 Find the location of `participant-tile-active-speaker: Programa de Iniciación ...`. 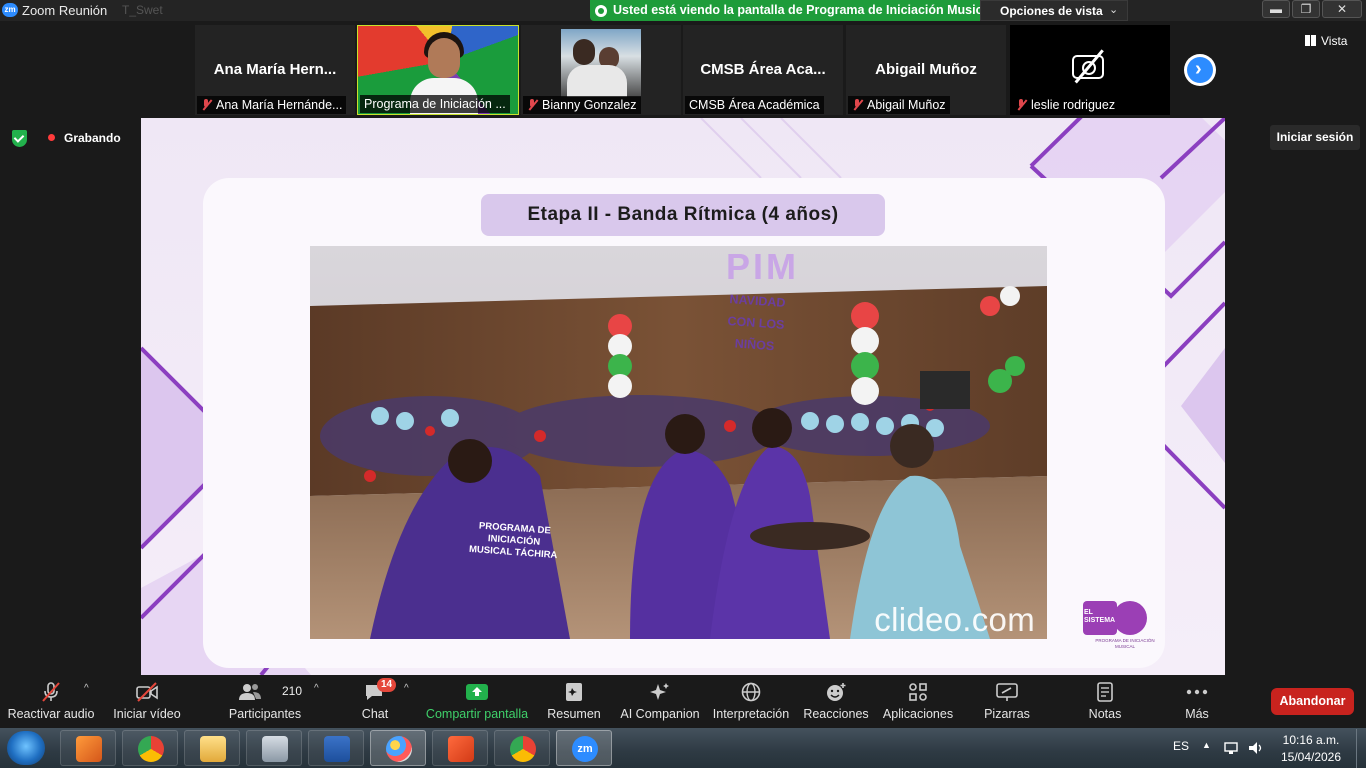

participant-tile-active-speaker: Programa de Iniciación ... is located at coordinates (438, 70).